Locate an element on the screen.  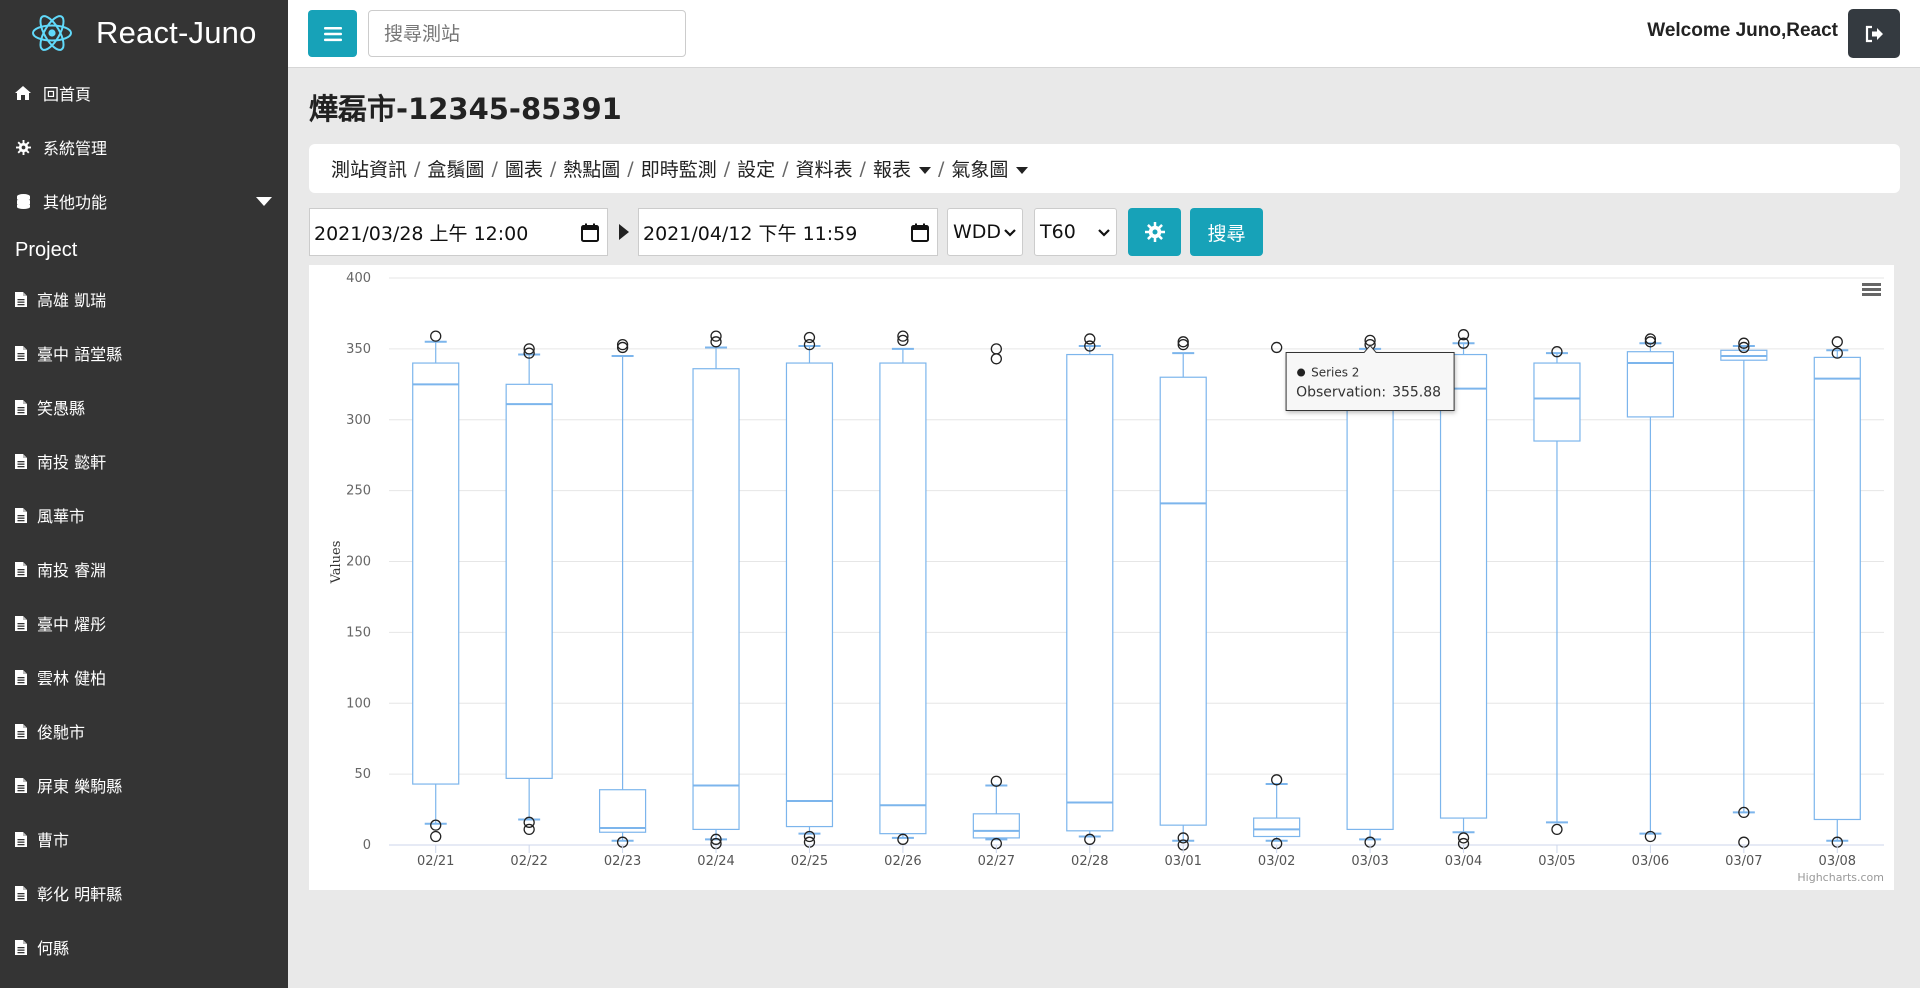
sidebar-project-item: 曹市 is located at coordinates (144, 839).